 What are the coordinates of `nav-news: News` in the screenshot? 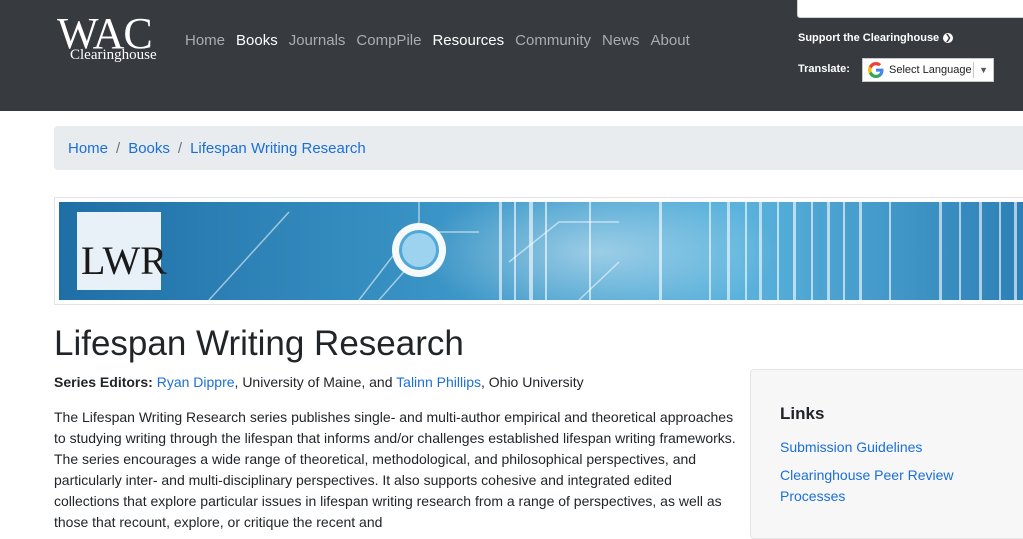 It's located at (621, 41).